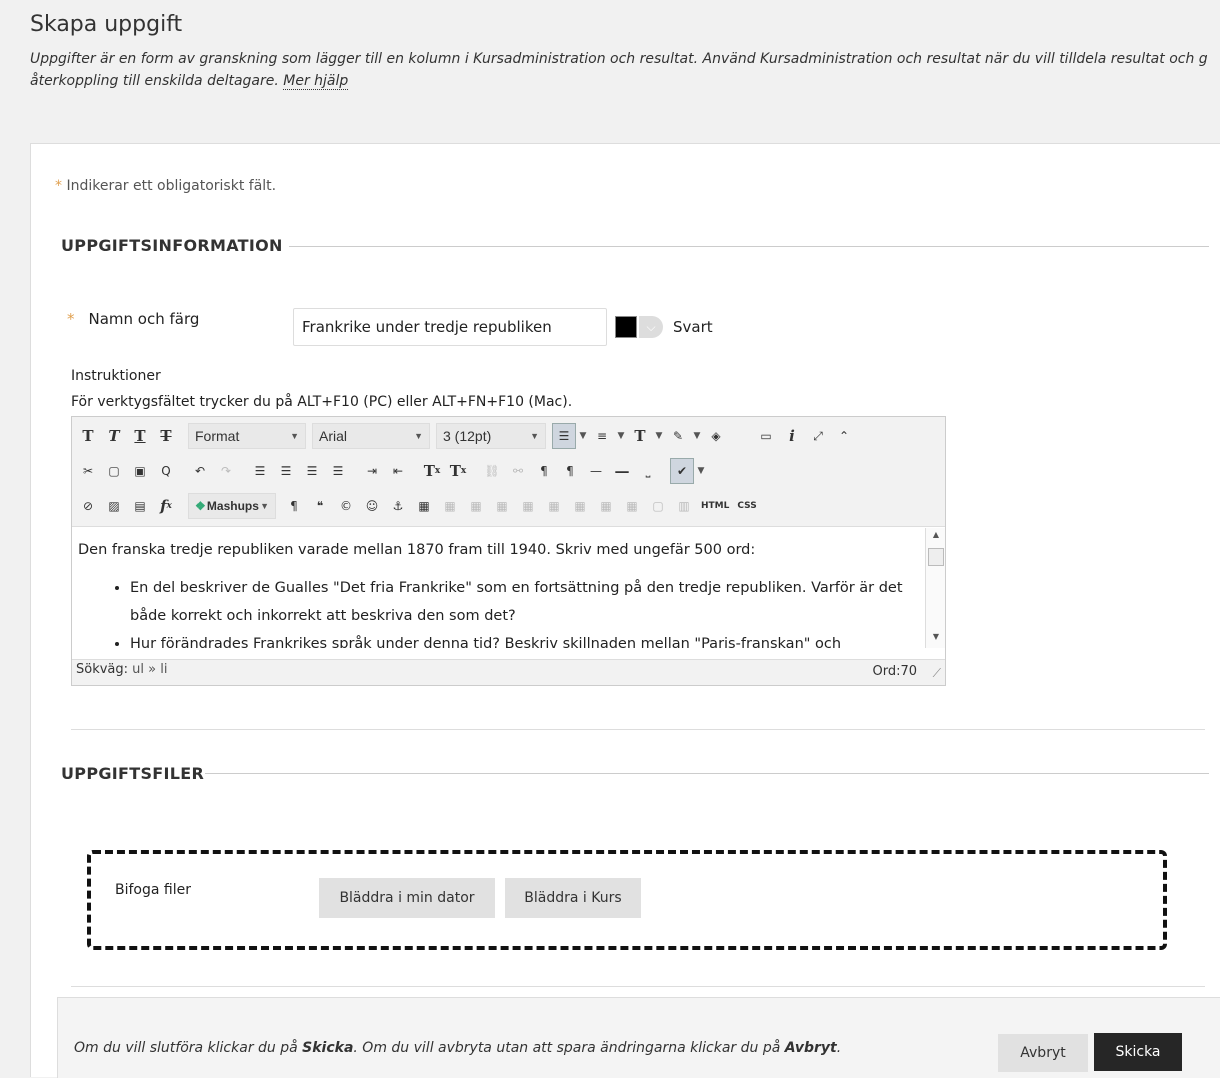 This screenshot has width=1220, height=1078. Describe the element at coordinates (247, 436) in the screenshot. I see `format-select: Format ▼` at that location.